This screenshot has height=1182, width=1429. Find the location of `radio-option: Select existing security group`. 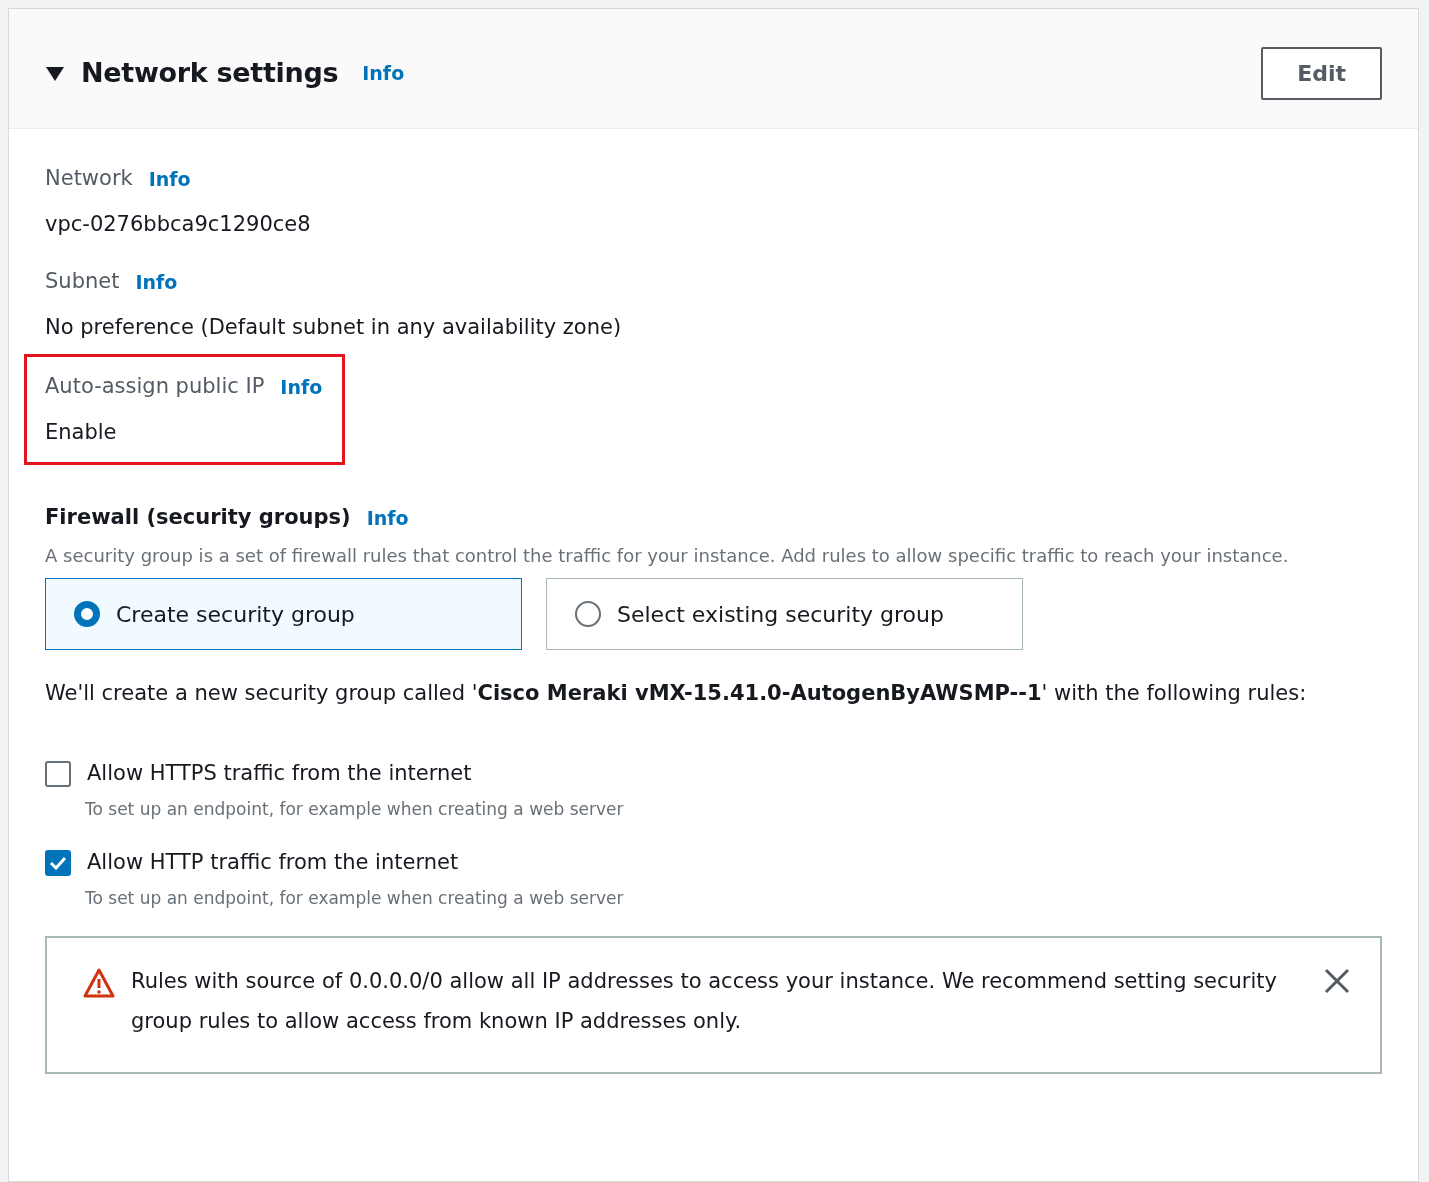

radio-option: Select existing security group is located at coordinates (784, 614).